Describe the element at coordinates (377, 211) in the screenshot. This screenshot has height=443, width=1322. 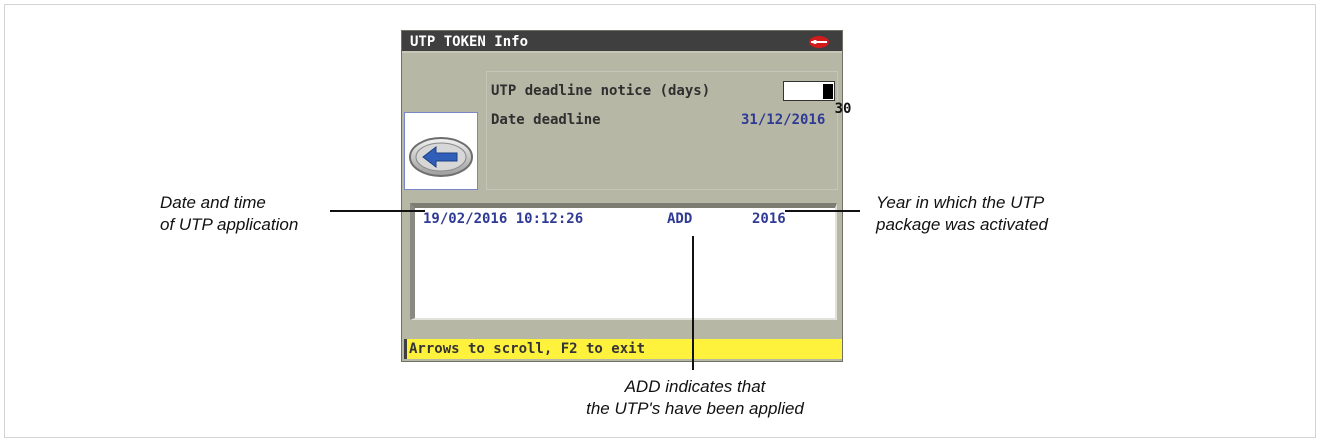
I see `left-callout-line` at that location.